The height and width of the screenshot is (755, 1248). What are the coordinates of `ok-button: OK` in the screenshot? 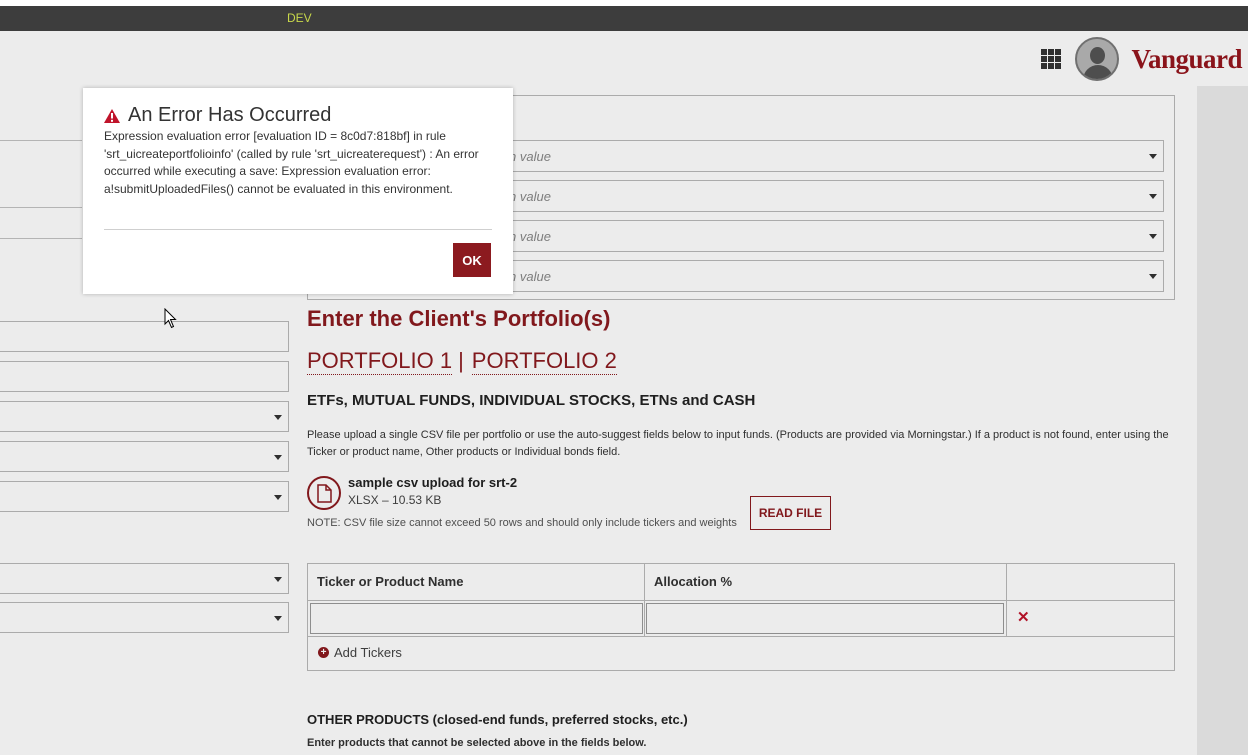 It's located at (472, 260).